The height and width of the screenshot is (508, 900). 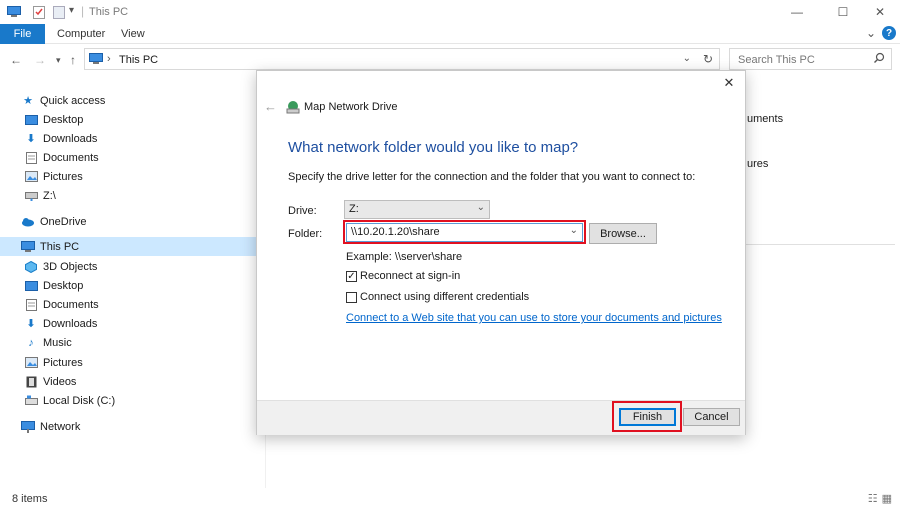 What do you see at coordinates (797, 12) in the screenshot?
I see `minimize-button: —` at bounding box center [797, 12].